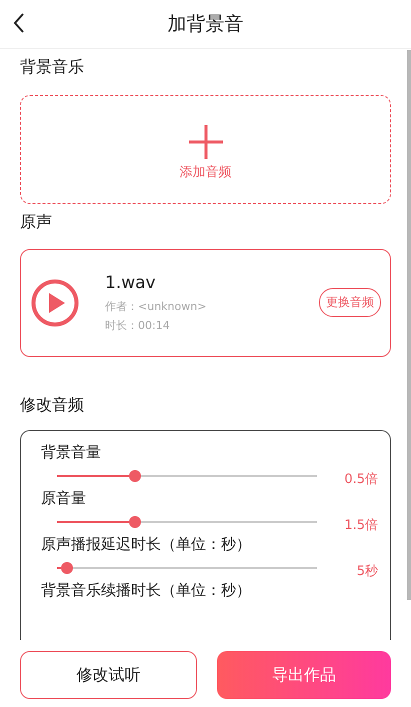 This screenshot has width=411, height=707. What do you see at coordinates (350, 303) in the screenshot?
I see `replace-audio-button: 更换音频` at bounding box center [350, 303].